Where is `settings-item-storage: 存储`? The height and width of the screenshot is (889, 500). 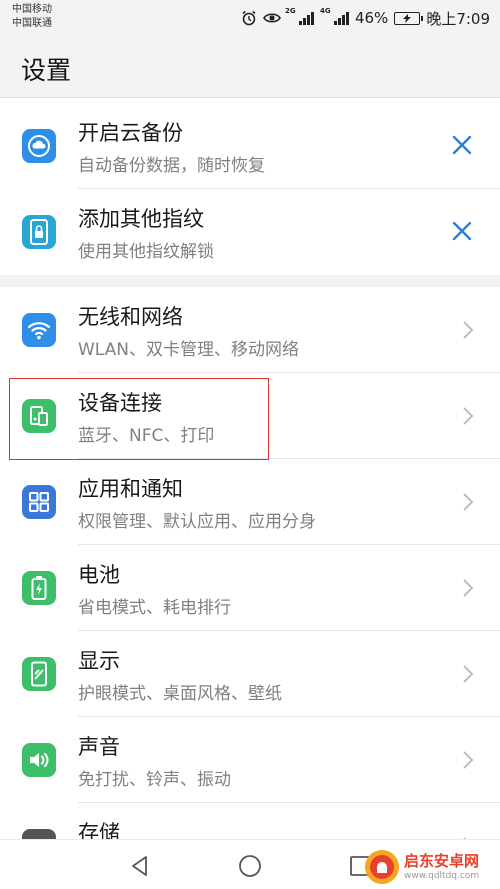
settings-item-storage: 存储 is located at coordinates (250, 821).